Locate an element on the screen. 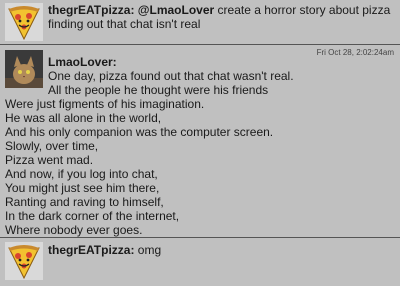 Image resolution: width=400 pixels, height=286 pixels. mention: @LmaoLover is located at coordinates (176, 10).